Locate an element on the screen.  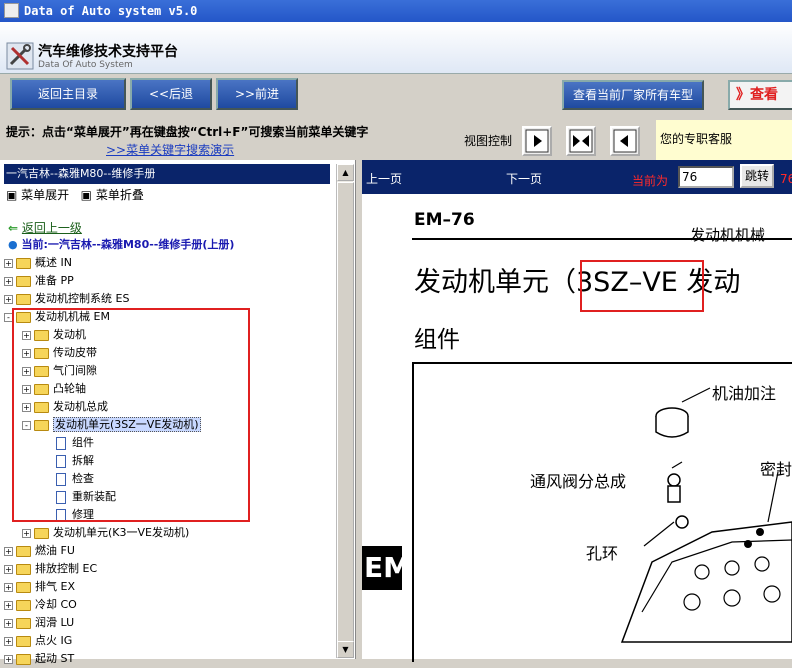
back-up-link: ⇐ 返回上一级 is located at coordinates (45, 227).